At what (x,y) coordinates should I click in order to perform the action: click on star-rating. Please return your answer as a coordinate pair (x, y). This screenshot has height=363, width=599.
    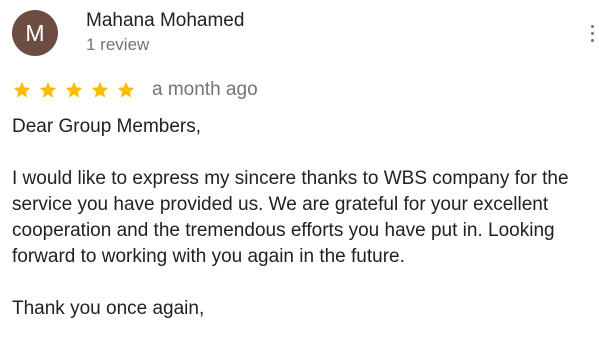
    Looking at the image, I should click on (77, 90).